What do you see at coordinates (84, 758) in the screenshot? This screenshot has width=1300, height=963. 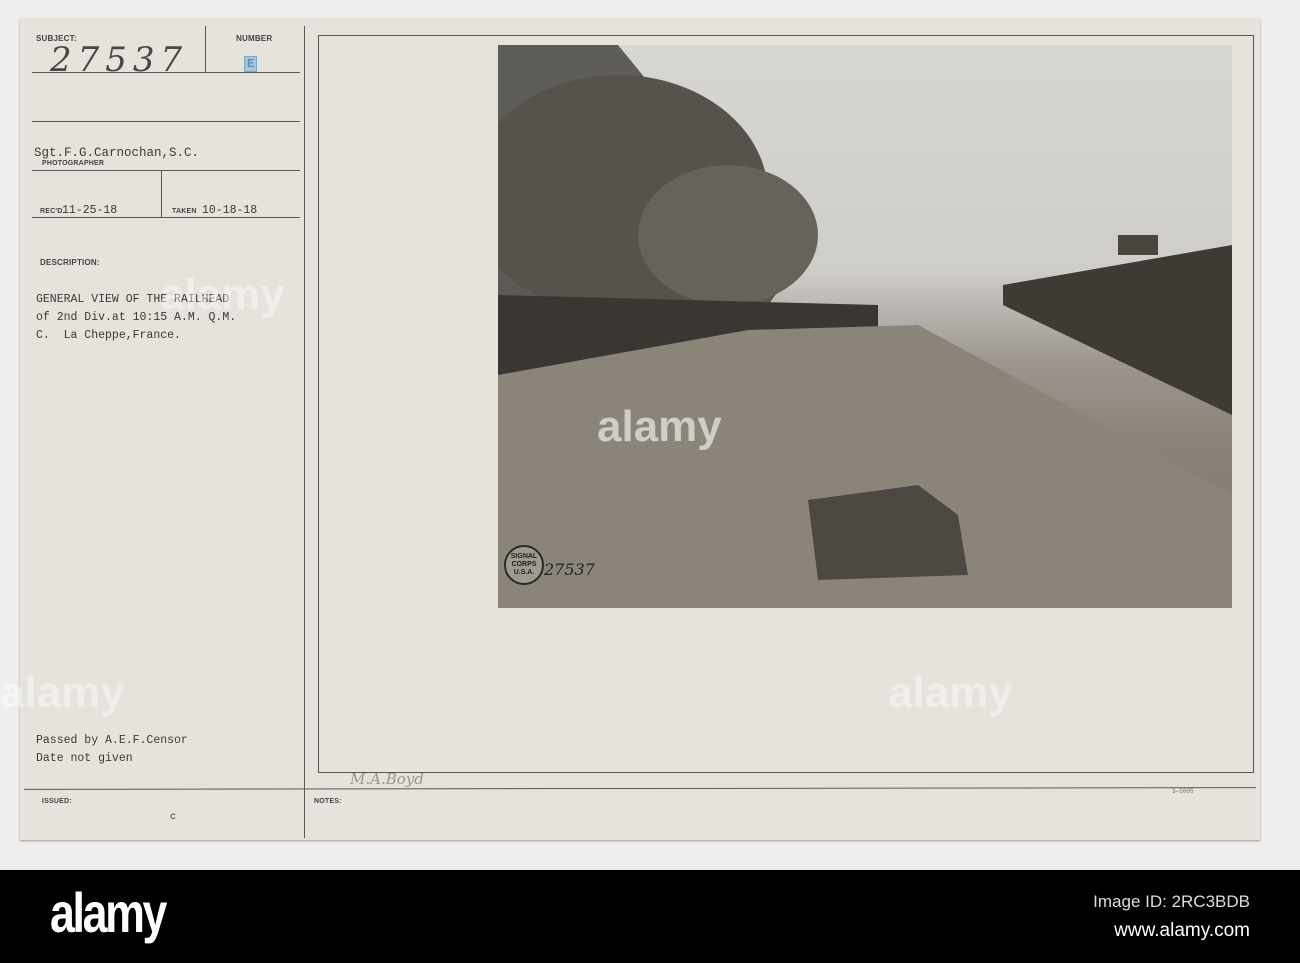 I see `censor-line: Date not given` at bounding box center [84, 758].